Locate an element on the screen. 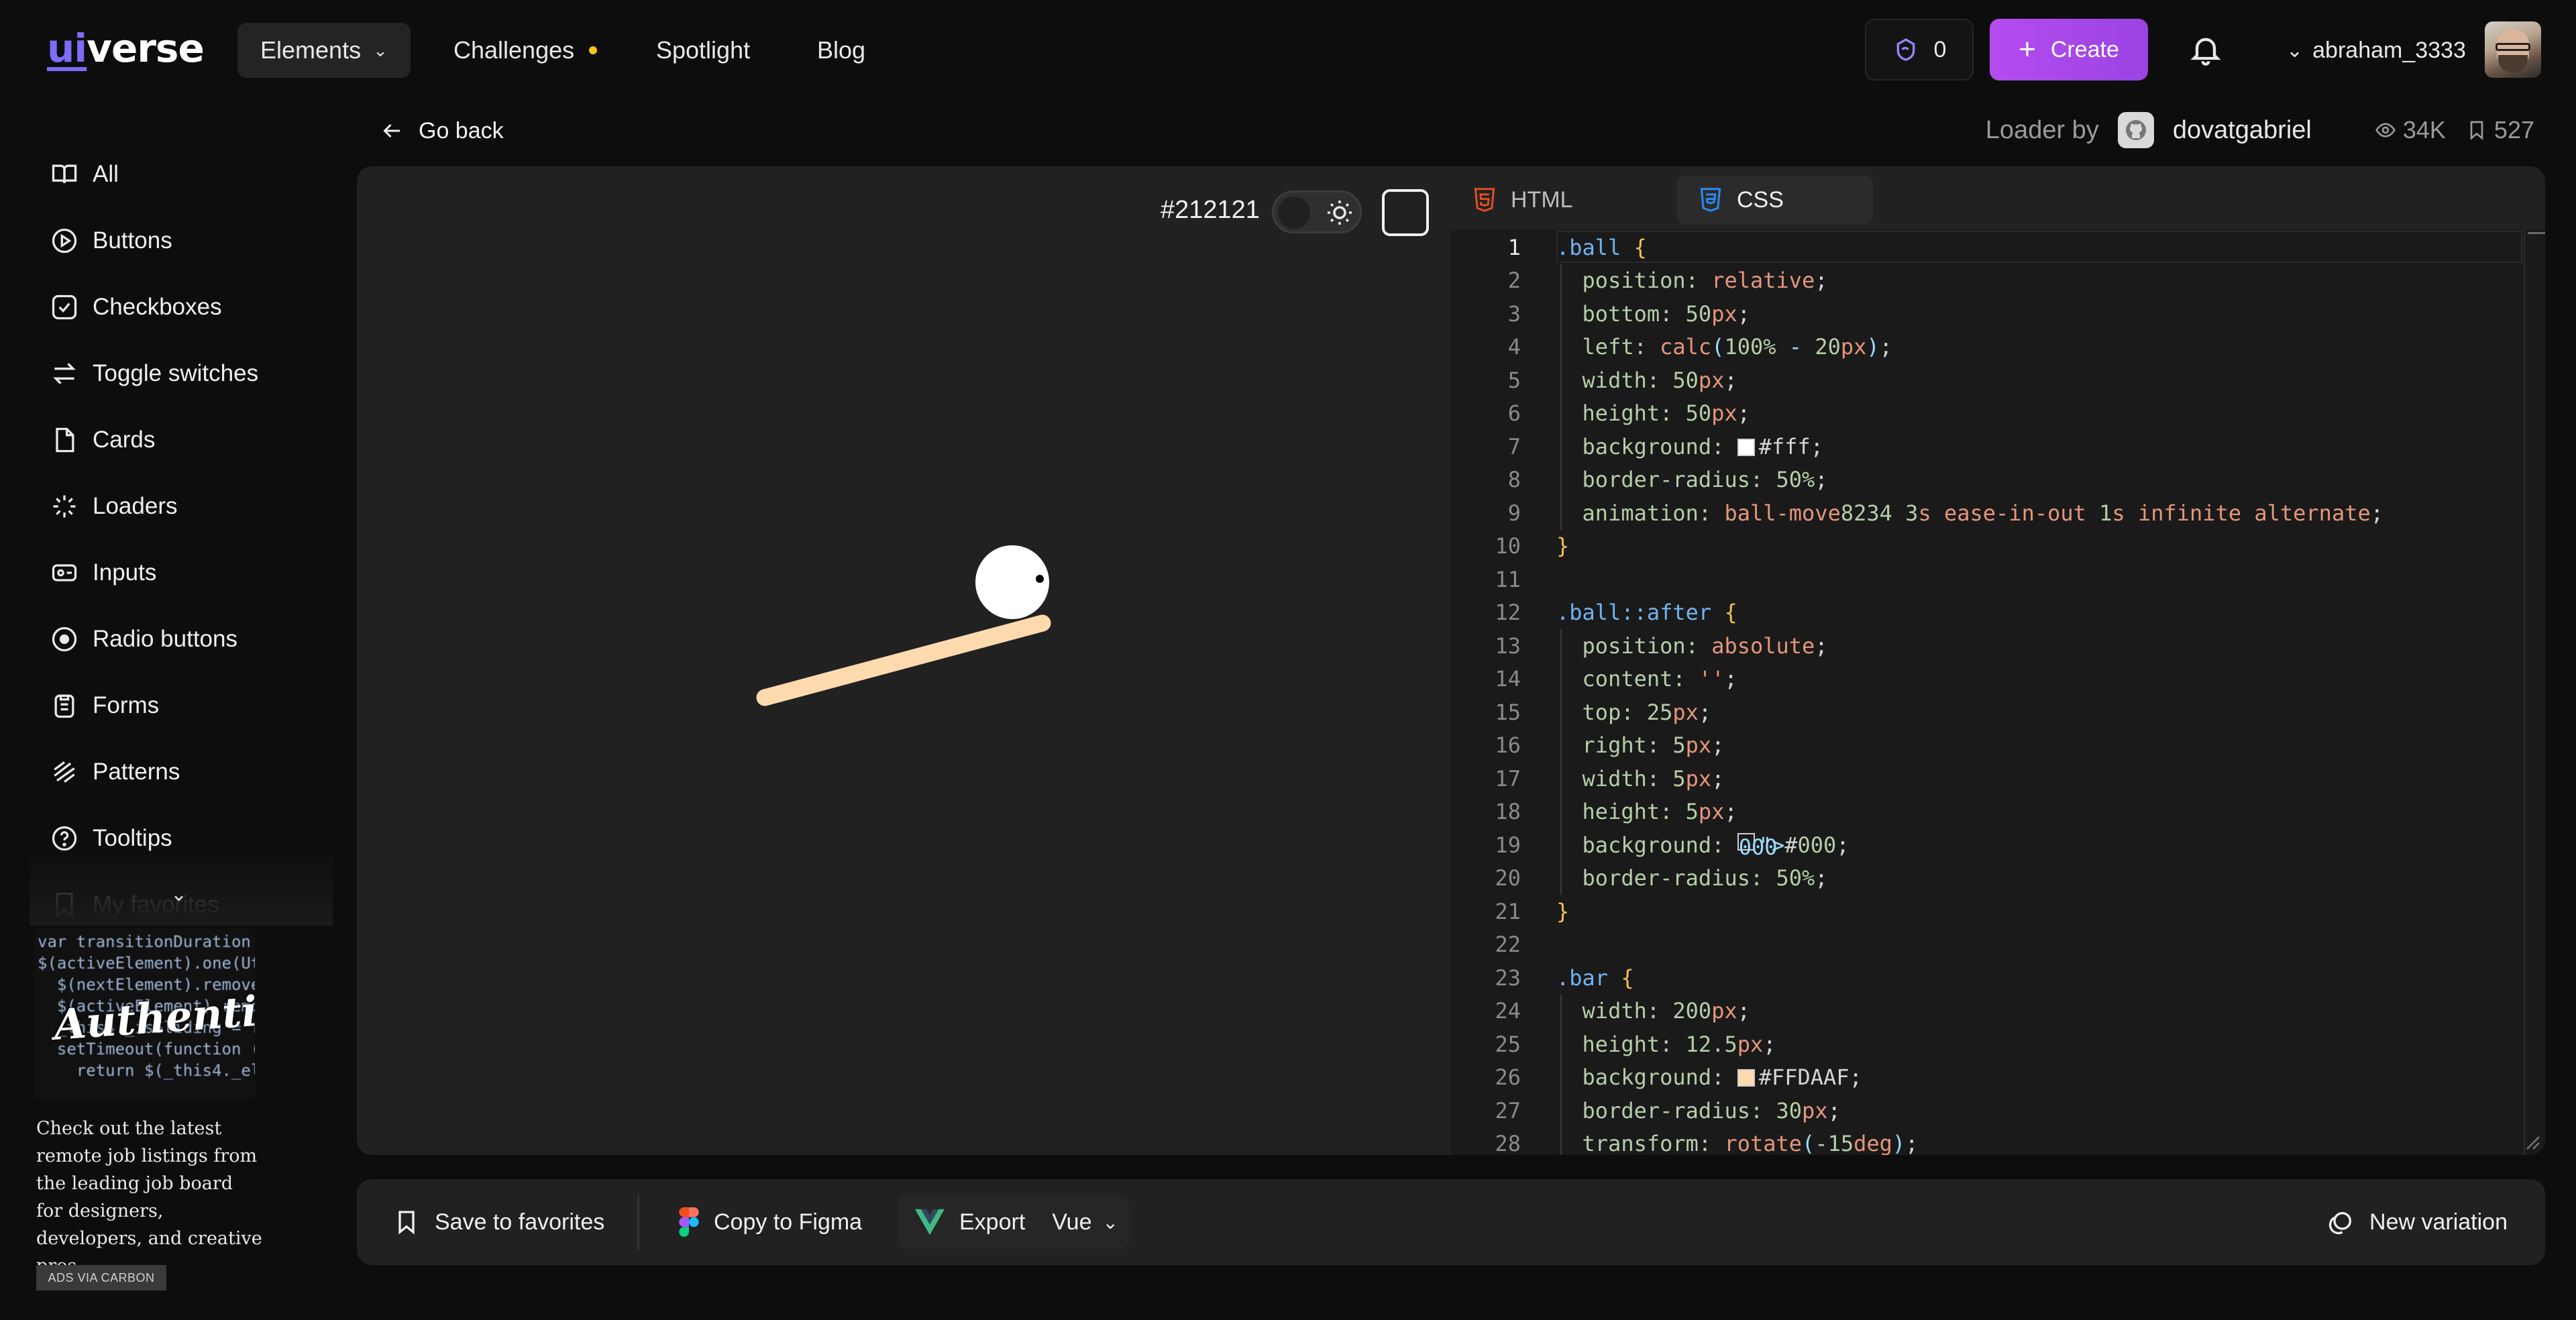 This screenshot has height=1320, width=2576. copy-to-figma-button: Copy to Figma is located at coordinates (770, 1222).